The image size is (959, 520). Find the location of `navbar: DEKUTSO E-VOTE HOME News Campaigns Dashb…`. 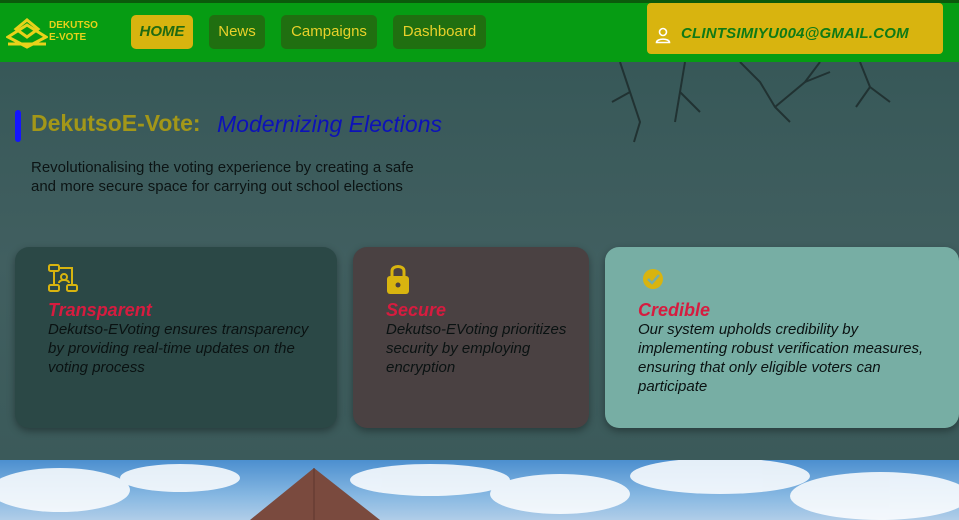

navbar: DEKUTSO E-VOTE HOME News Campaigns Dashb… is located at coordinates (479, 32).